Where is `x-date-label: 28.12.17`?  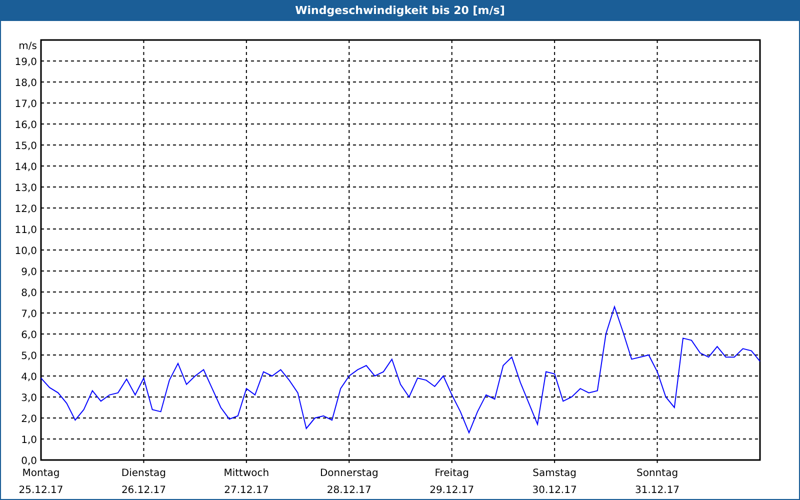 x-date-label: 28.12.17 is located at coordinates (349, 490).